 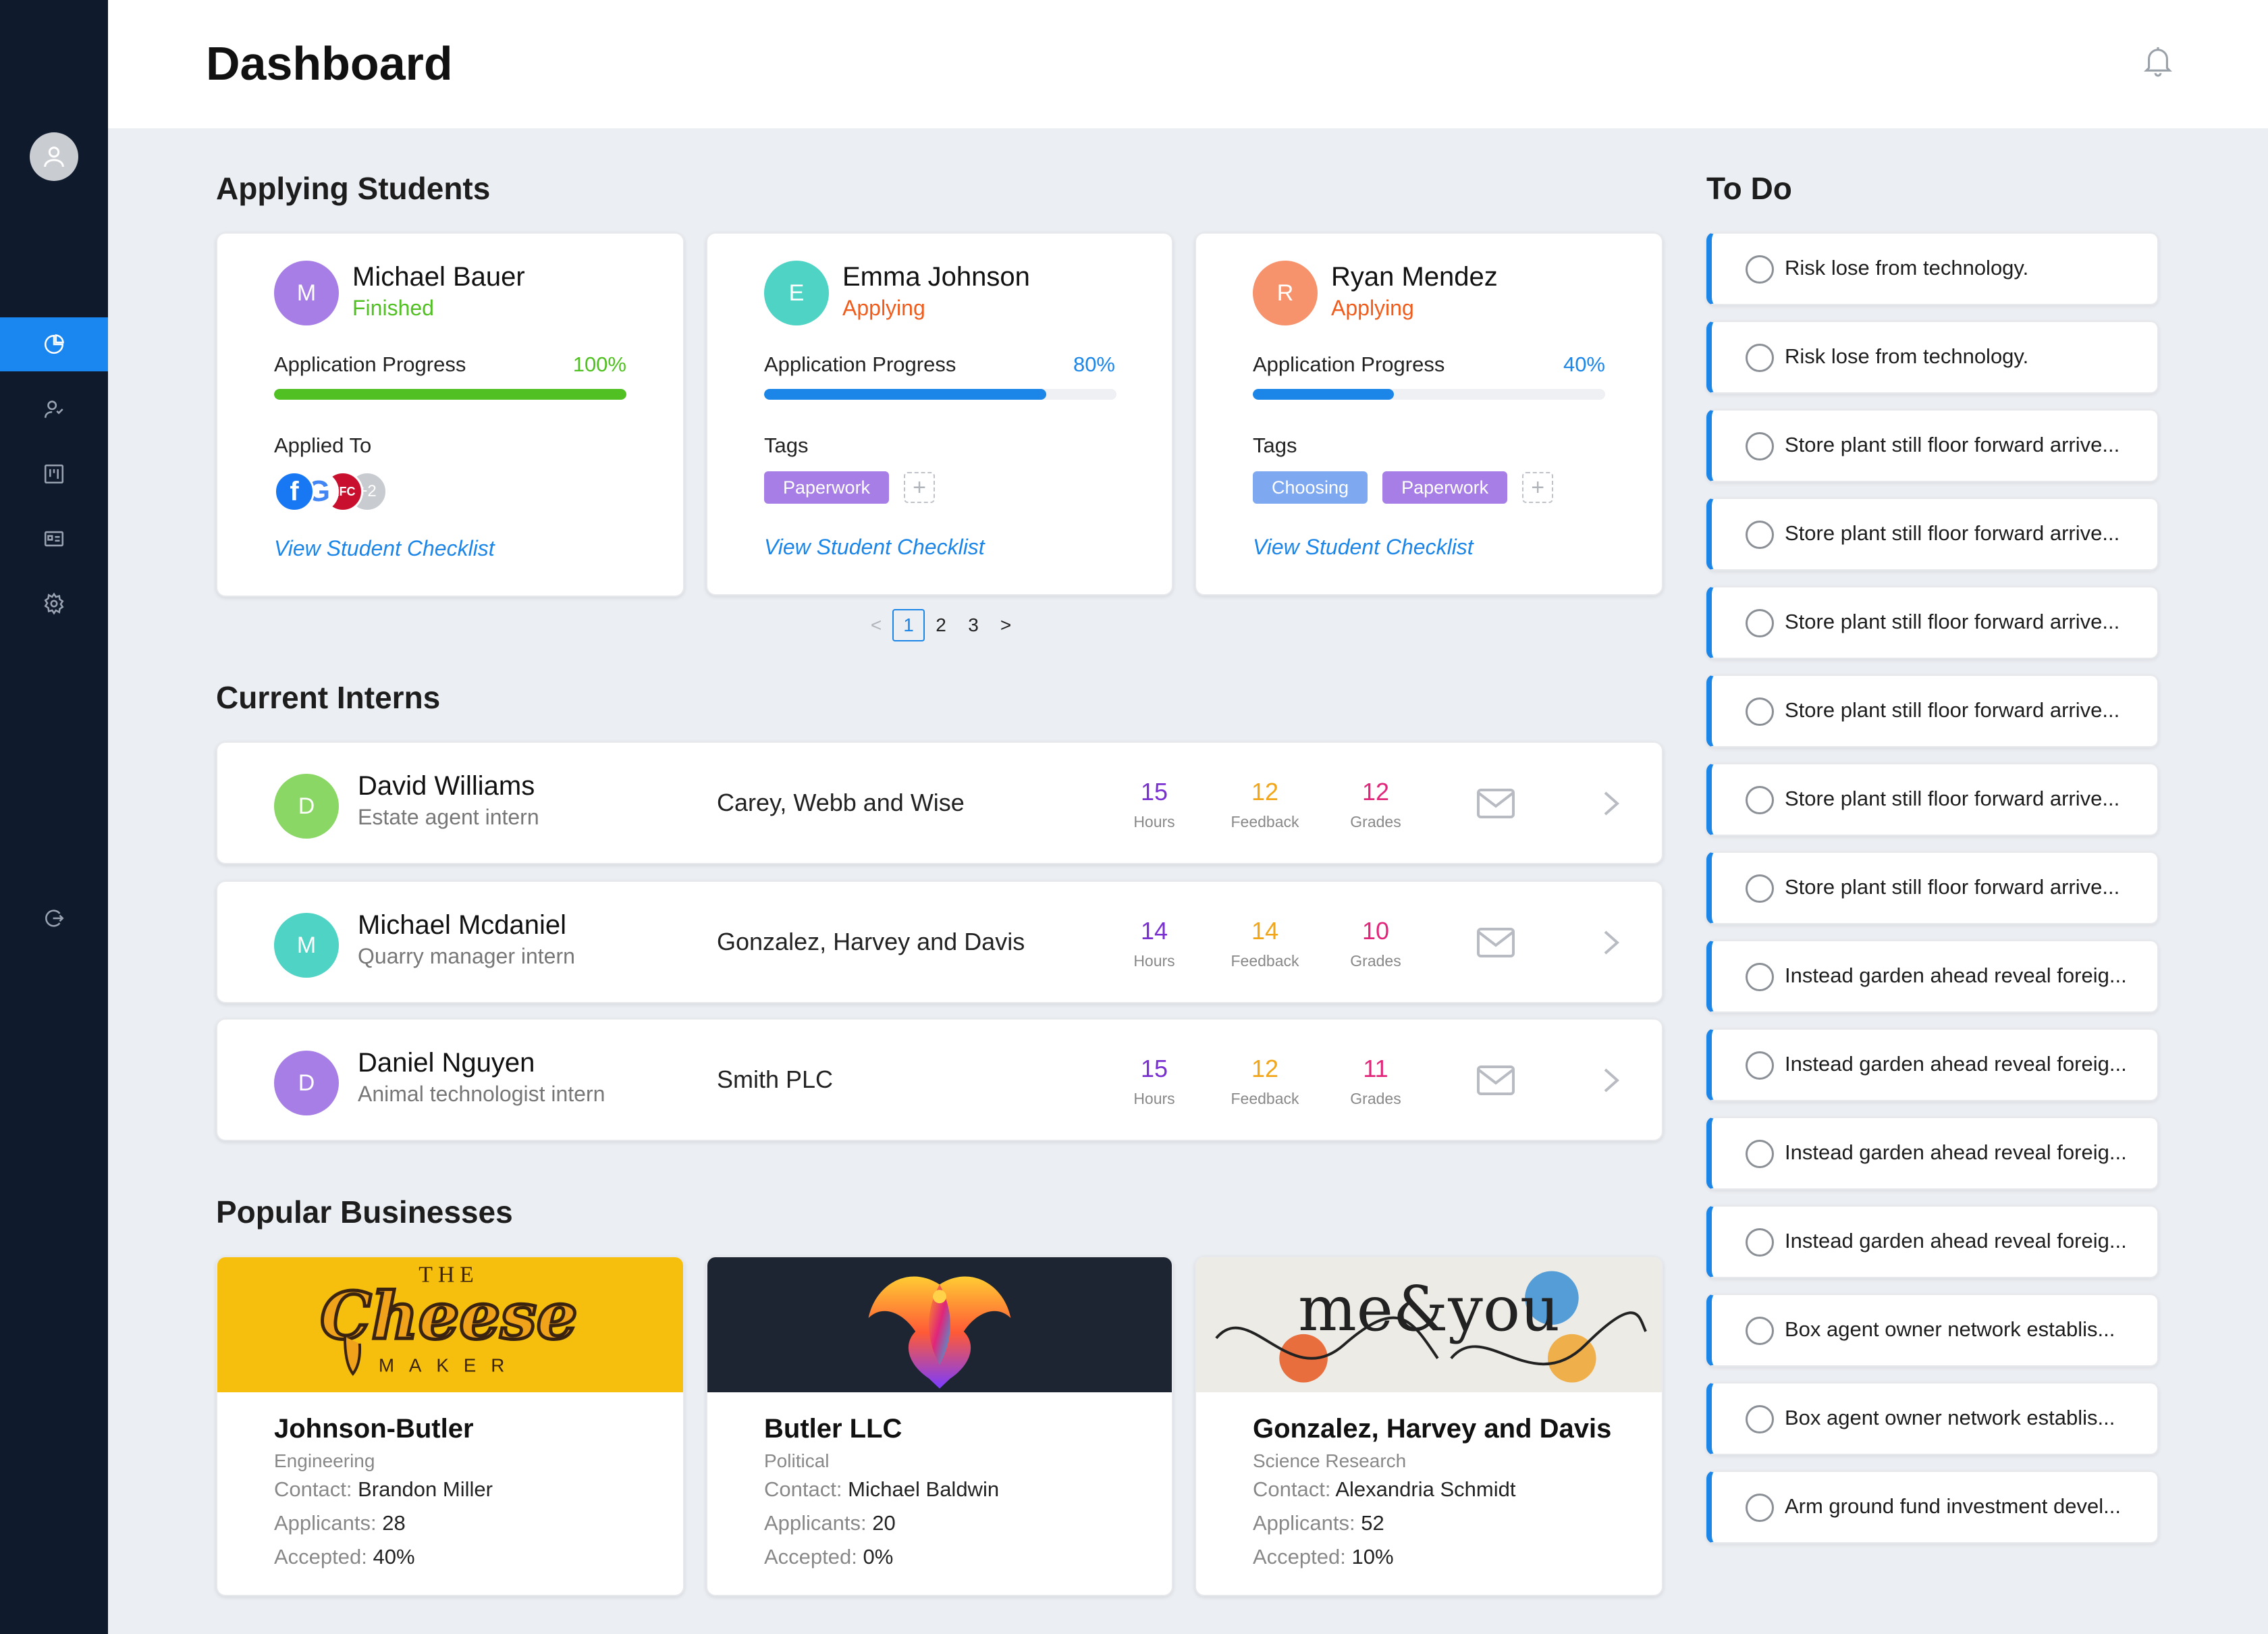 What do you see at coordinates (1154, 792) in the screenshot?
I see `hours-value: 15` at bounding box center [1154, 792].